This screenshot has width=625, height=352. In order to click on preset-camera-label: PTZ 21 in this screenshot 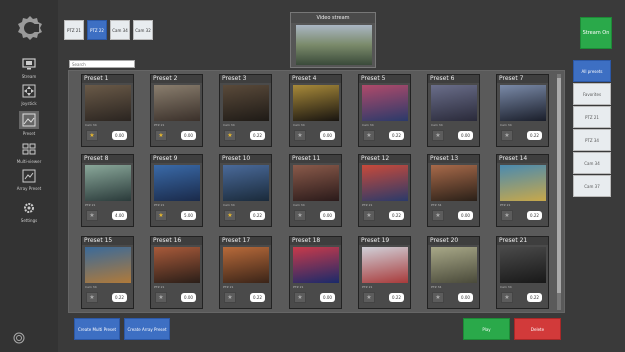, I will do `click(298, 287)`.